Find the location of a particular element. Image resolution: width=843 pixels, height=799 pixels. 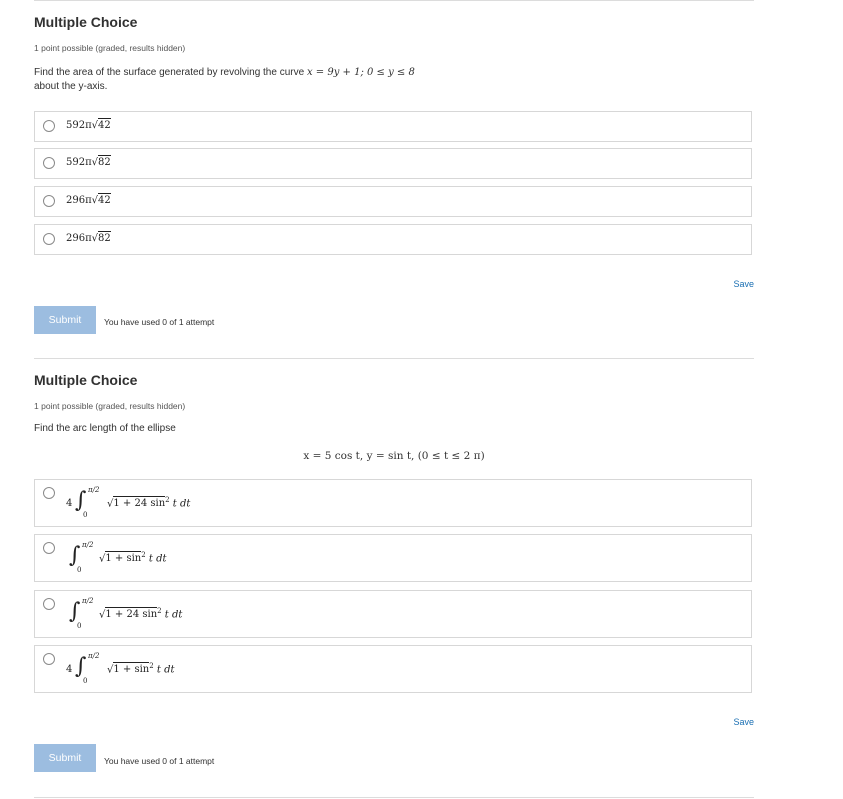

choice-2: ∫ π/2 0 √1 + sin2 t dt is located at coordinates (393, 558).